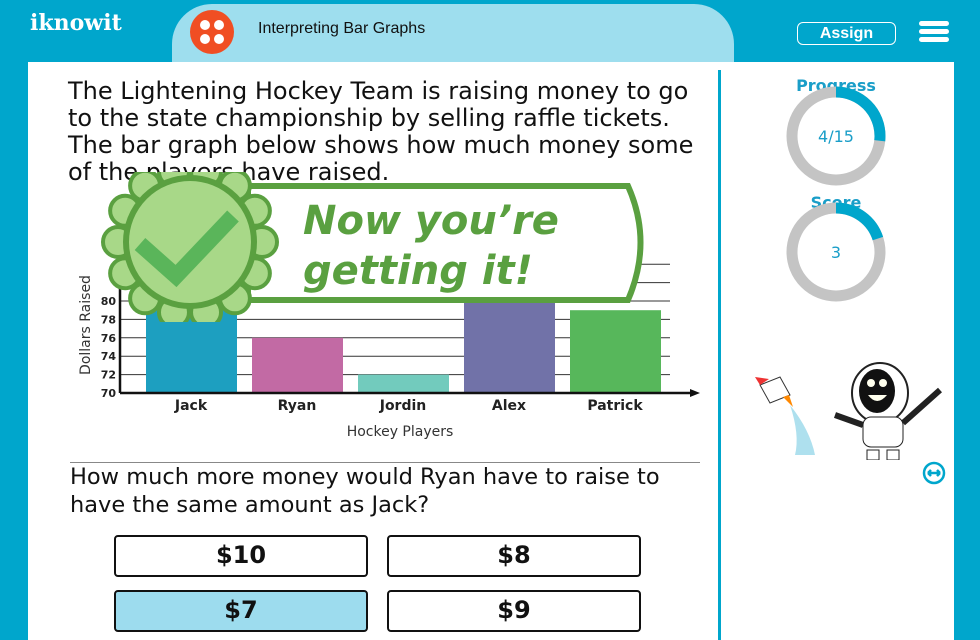 Image resolution: width=980 pixels, height=640 pixels. Describe the element at coordinates (785, 415) in the screenshot. I see `rocket-icon` at that location.